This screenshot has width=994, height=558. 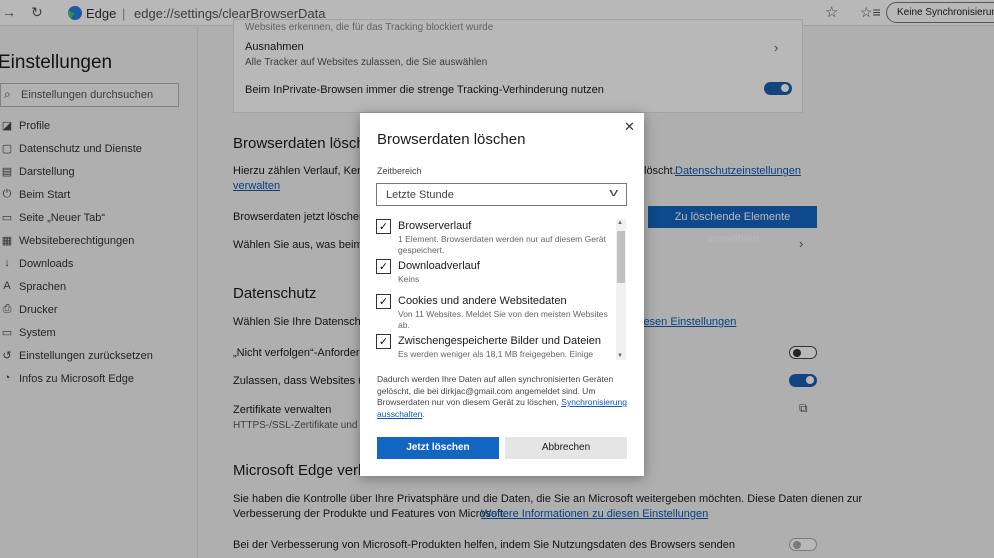 What do you see at coordinates (420, 195) in the screenshot?
I see `time-range-value: Letzte Stunde` at bounding box center [420, 195].